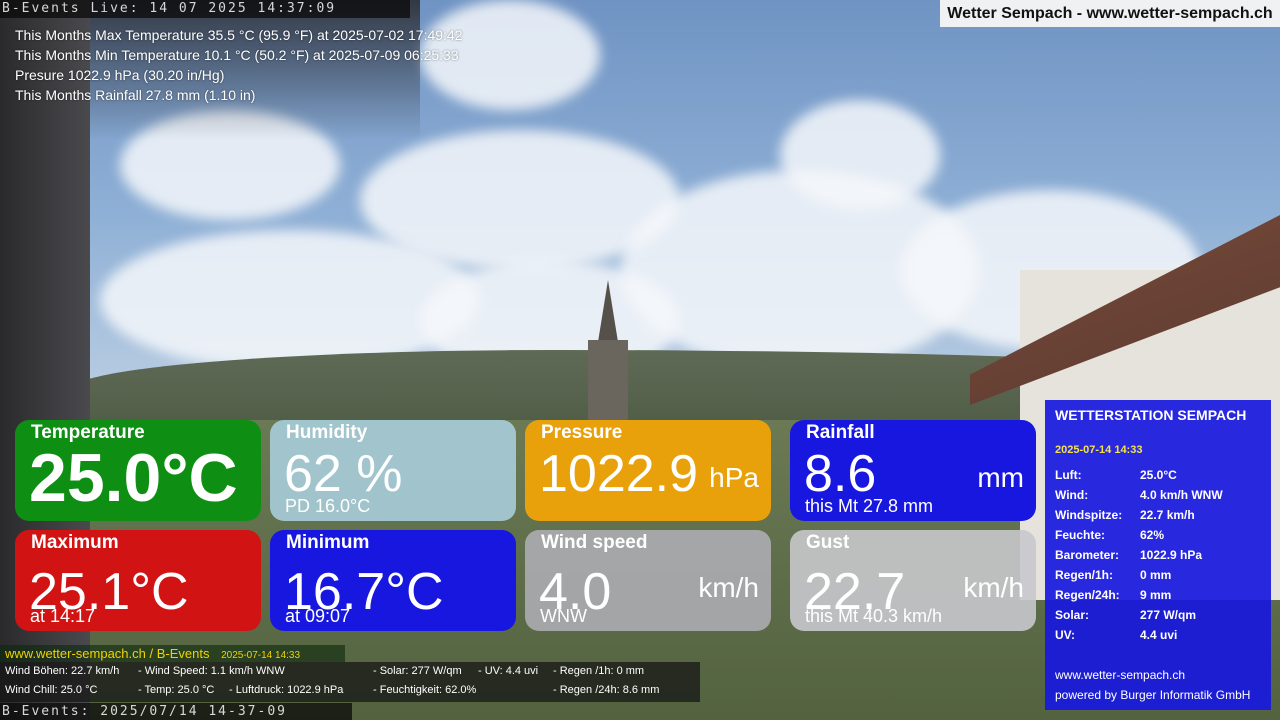  What do you see at coordinates (1000, 477) in the screenshot?
I see `rainfall-unit: mm` at bounding box center [1000, 477].